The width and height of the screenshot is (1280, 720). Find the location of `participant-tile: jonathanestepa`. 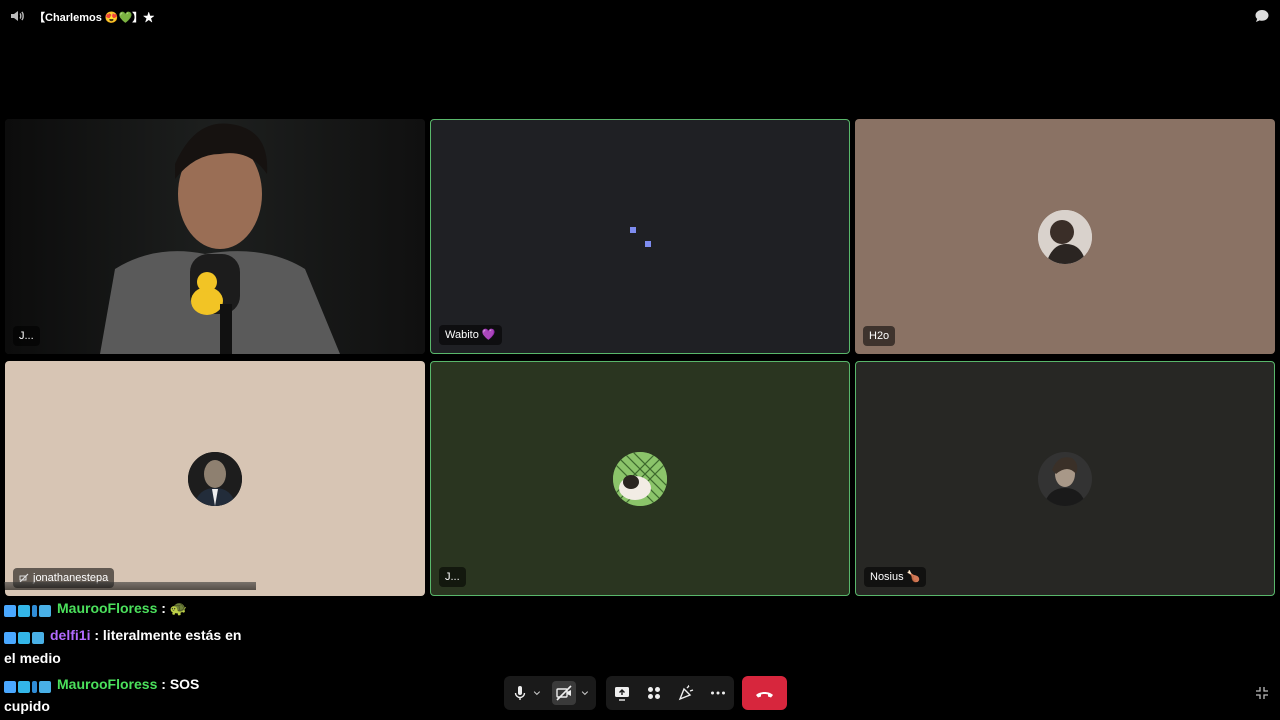

participant-tile: jonathanestepa is located at coordinates (215, 478).